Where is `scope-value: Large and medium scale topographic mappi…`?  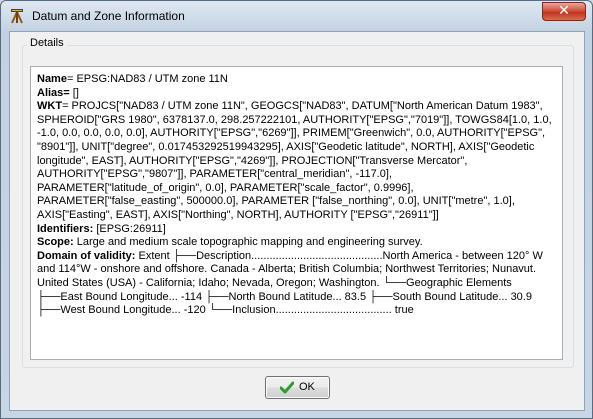 scope-value: Large and medium scale topographic mappi… is located at coordinates (249, 242).